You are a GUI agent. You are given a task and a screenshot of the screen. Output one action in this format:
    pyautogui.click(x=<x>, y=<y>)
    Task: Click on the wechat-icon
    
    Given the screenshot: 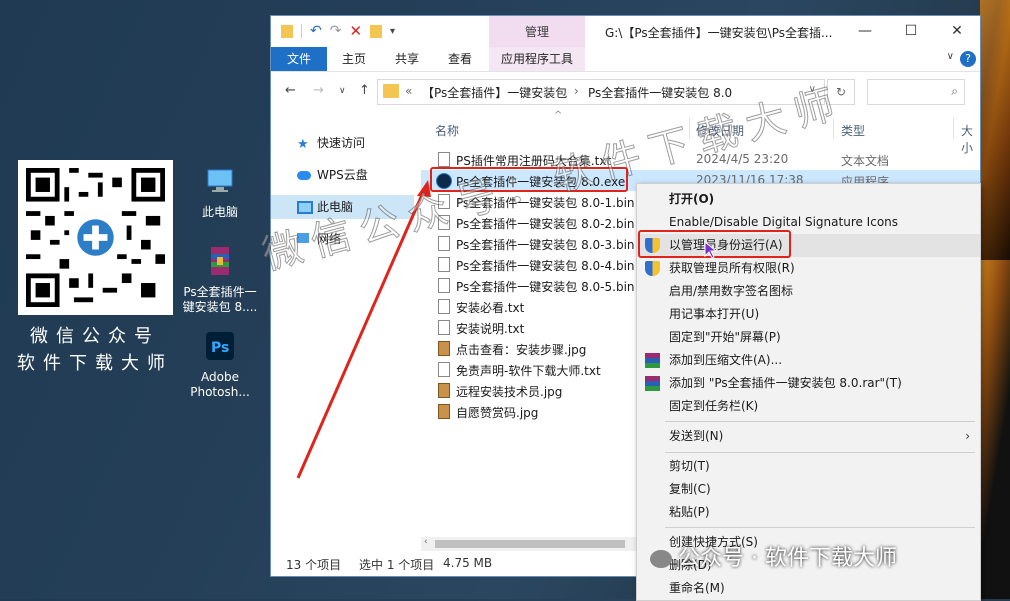 What is the action you would take?
    pyautogui.click(x=661, y=559)
    